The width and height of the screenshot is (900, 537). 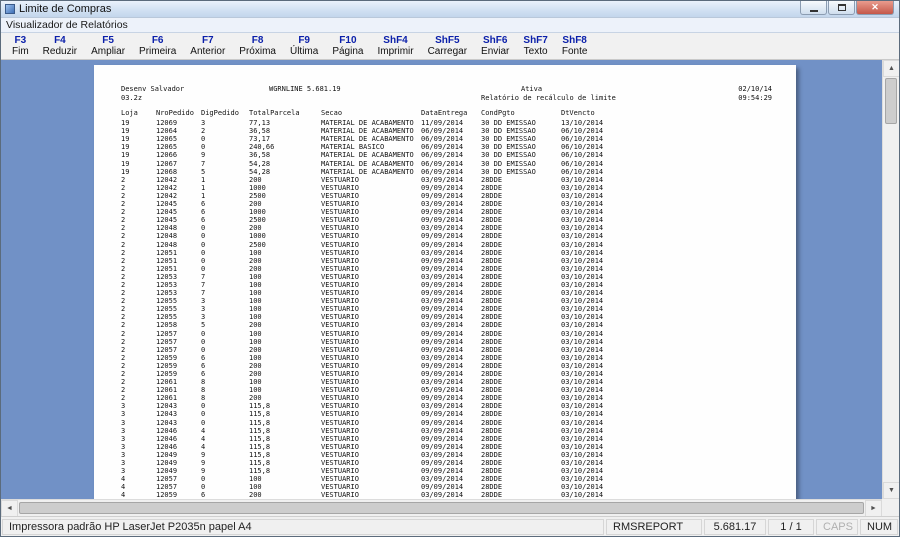 What do you see at coordinates (260, 406) in the screenshot?
I see `report-cell: 115,8` at bounding box center [260, 406].